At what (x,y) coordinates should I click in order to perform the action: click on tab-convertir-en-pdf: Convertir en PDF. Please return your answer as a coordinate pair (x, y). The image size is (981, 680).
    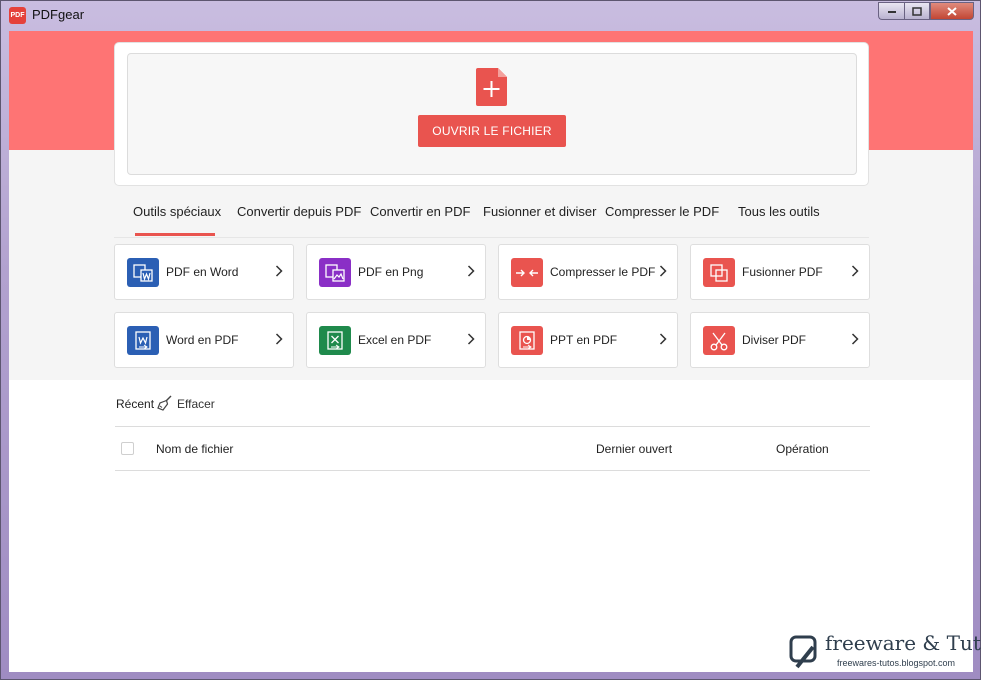
    Looking at the image, I should click on (420, 211).